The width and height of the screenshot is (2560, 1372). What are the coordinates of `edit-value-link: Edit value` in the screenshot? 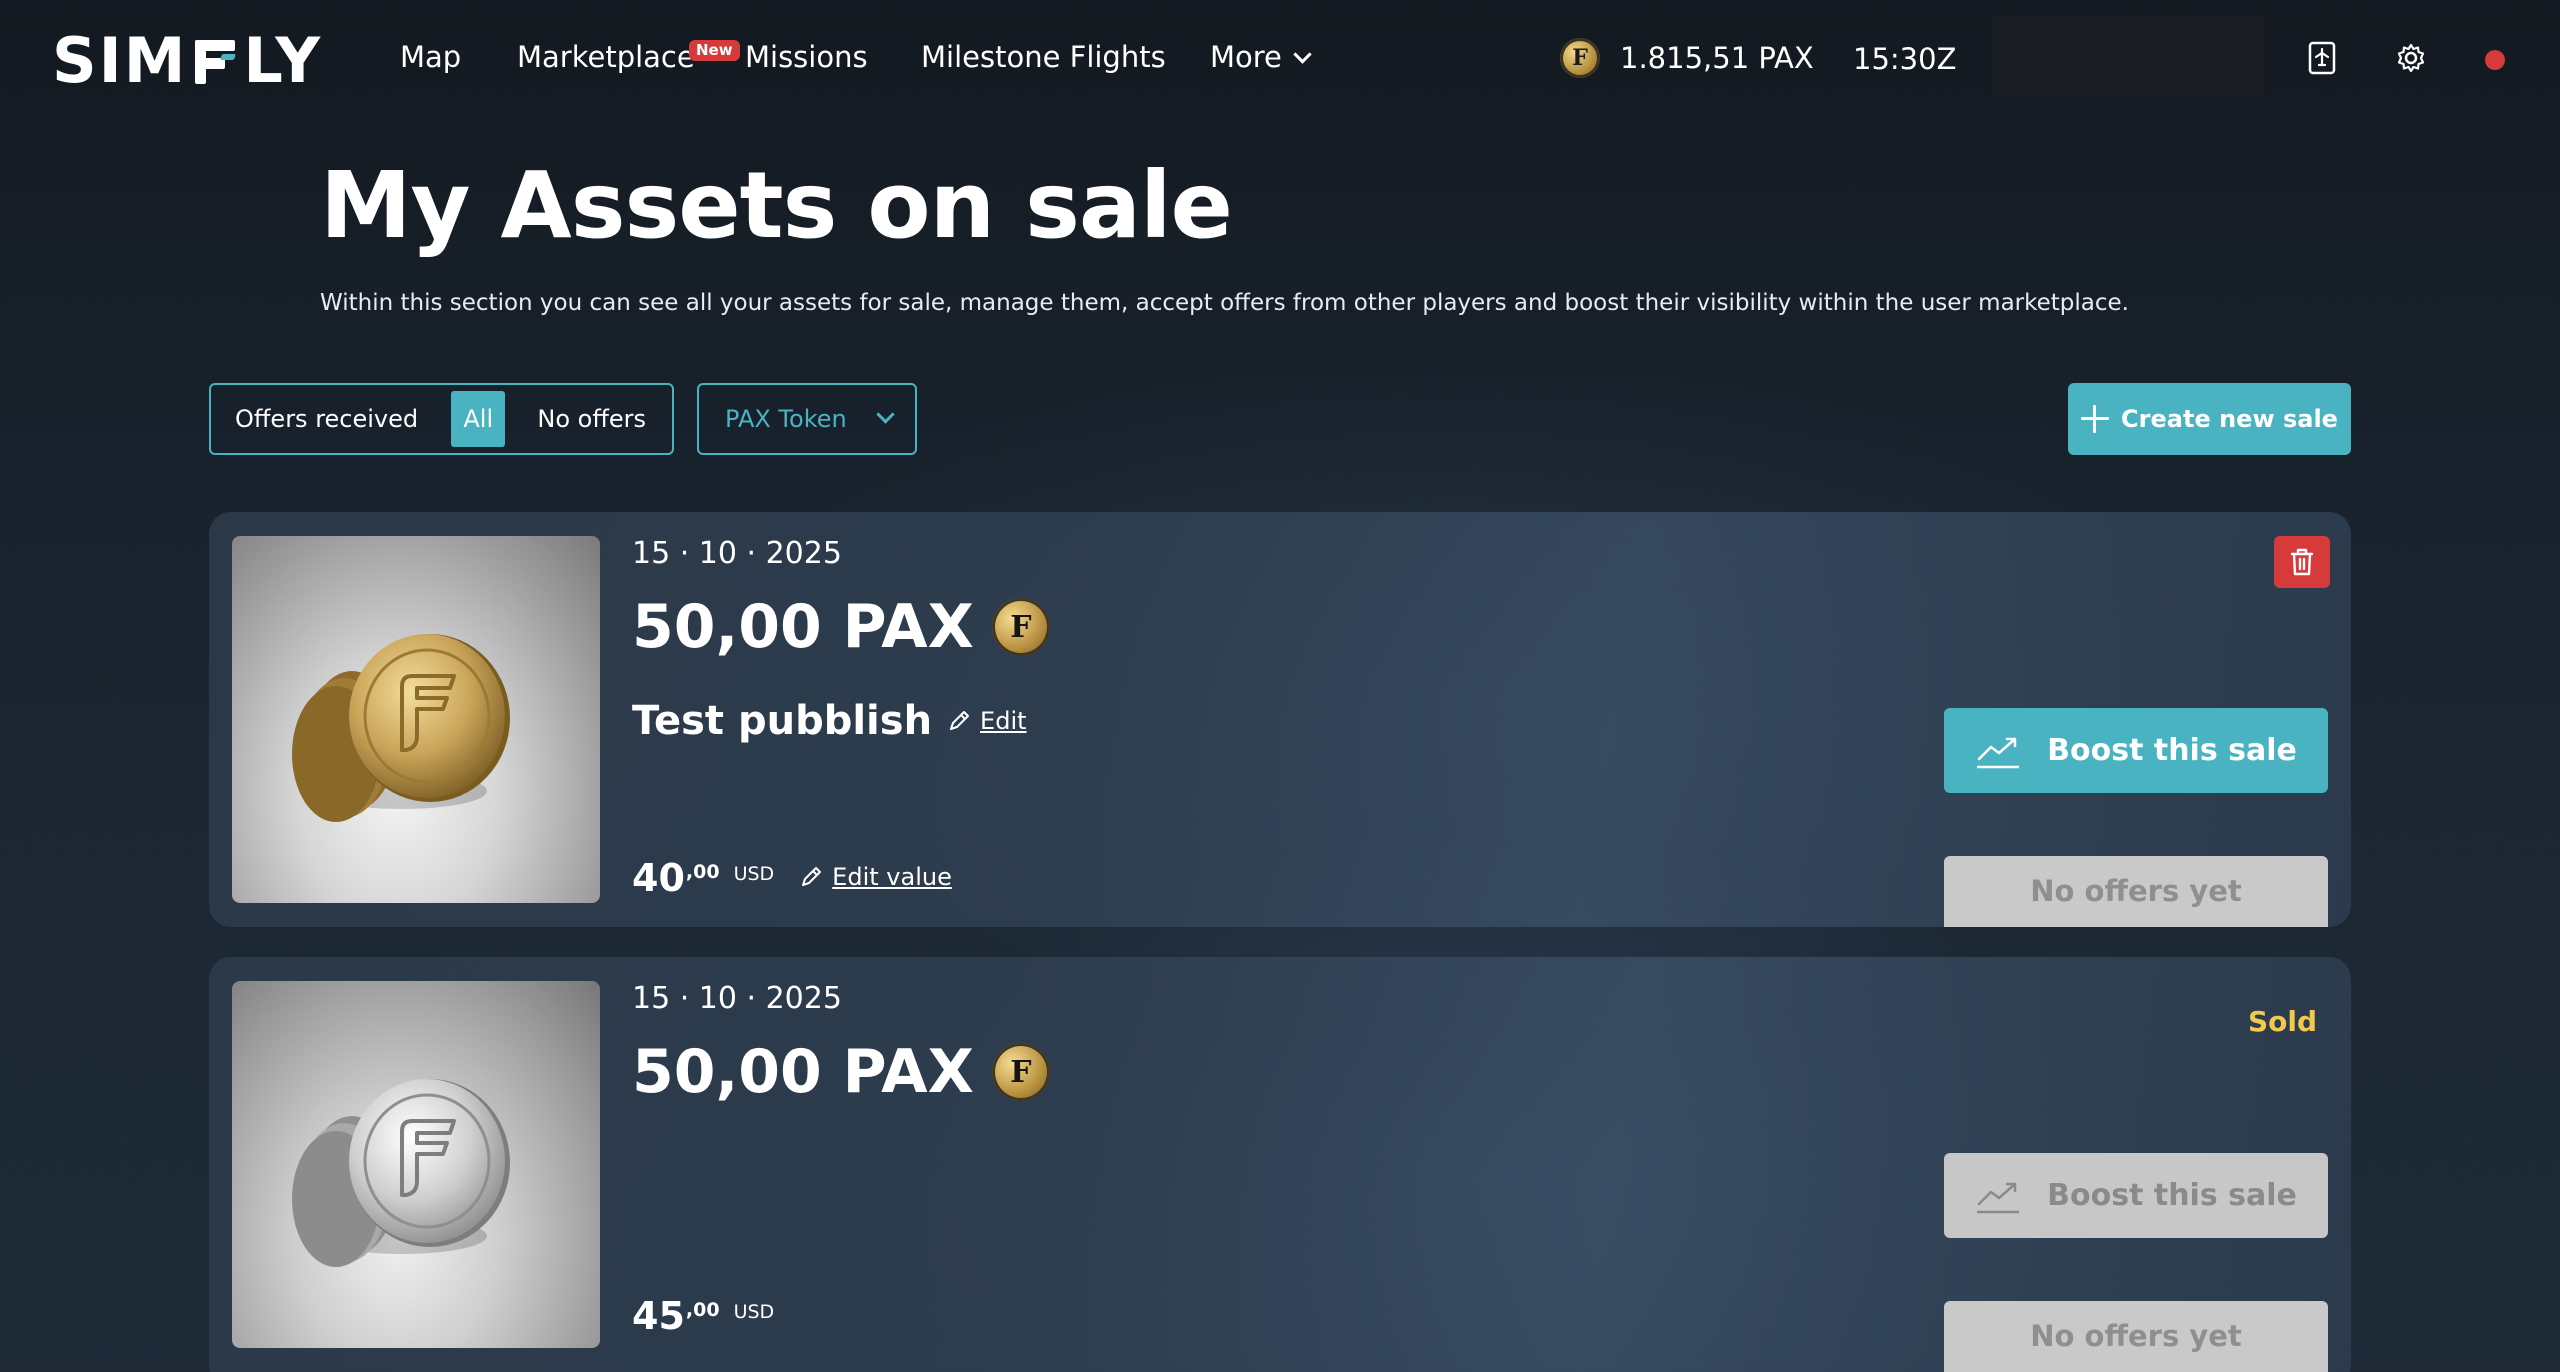 It's located at (875, 877).